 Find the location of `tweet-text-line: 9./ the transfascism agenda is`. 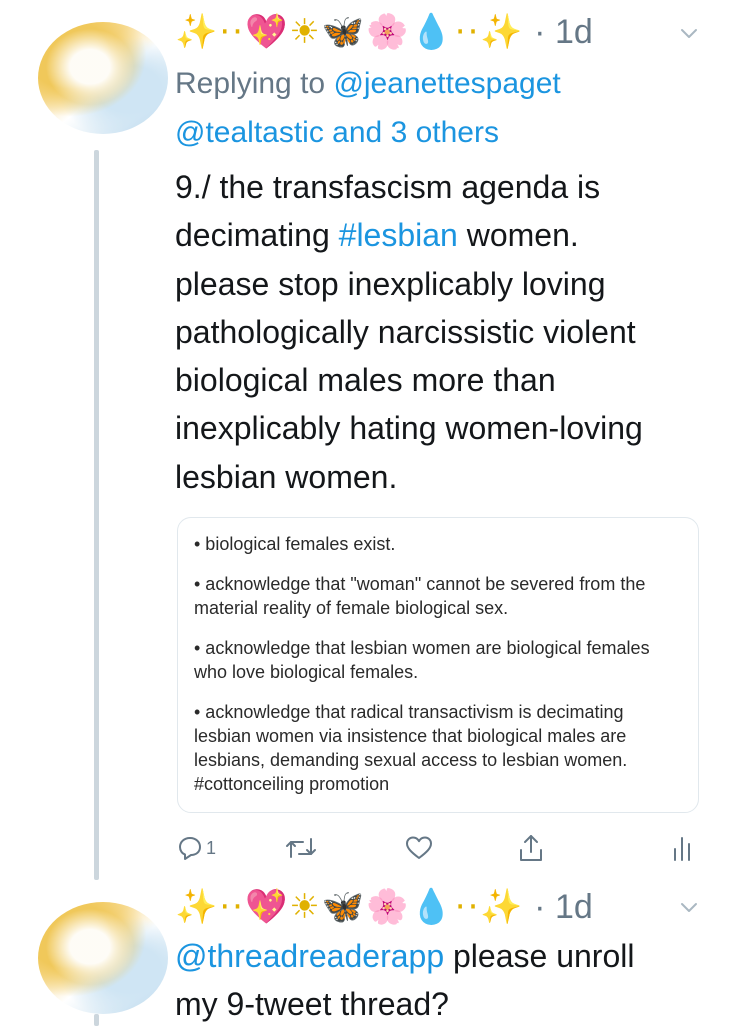

tweet-text-line: 9./ the transfascism agenda is is located at coordinates (388, 187).